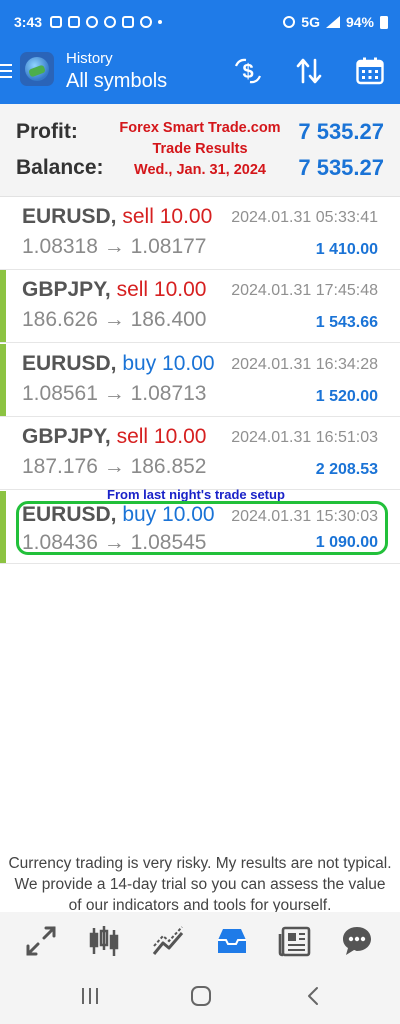 The width and height of the screenshot is (400, 1024). Describe the element at coordinates (41, 941) in the screenshot. I see `trade-icon` at that location.